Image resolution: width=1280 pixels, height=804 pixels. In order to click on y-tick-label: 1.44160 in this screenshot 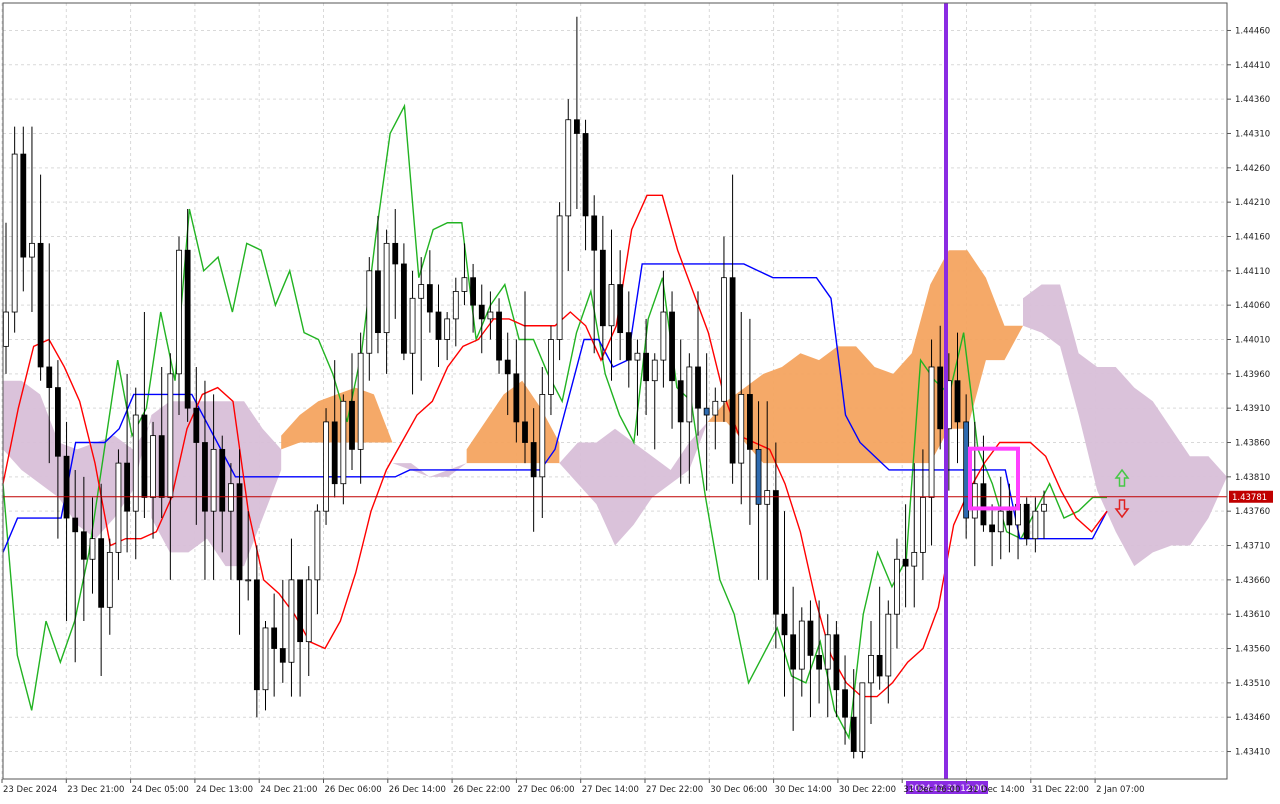, I will do `click(1252, 237)`.